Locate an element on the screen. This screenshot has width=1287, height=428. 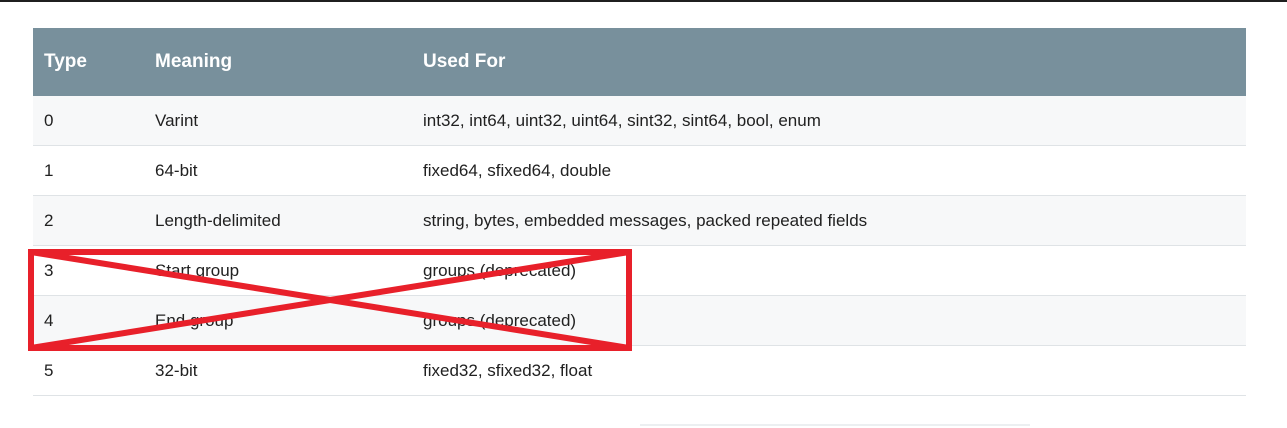
table-row: 1 64-bit fixed64, sfixed64, double is located at coordinates (639, 171).